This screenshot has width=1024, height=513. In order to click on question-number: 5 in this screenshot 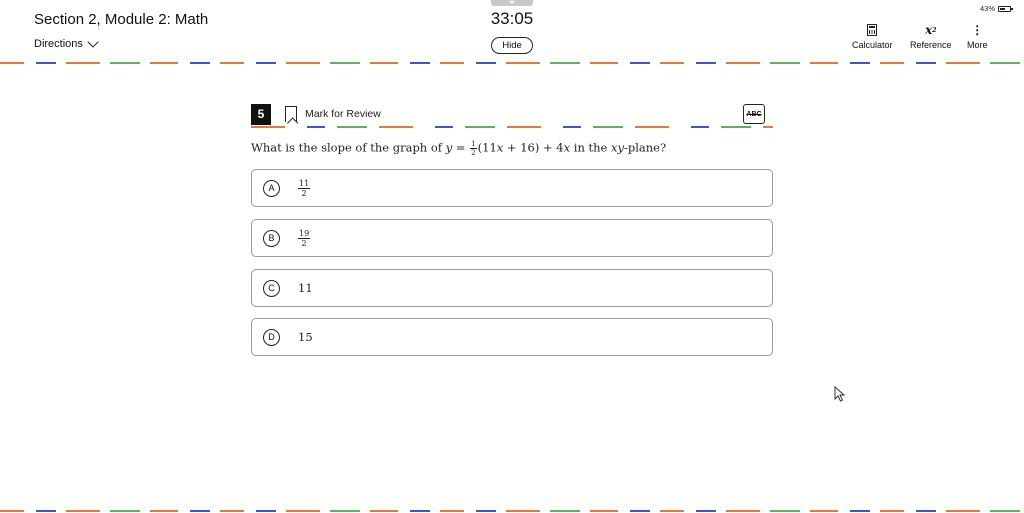, I will do `click(261, 114)`.